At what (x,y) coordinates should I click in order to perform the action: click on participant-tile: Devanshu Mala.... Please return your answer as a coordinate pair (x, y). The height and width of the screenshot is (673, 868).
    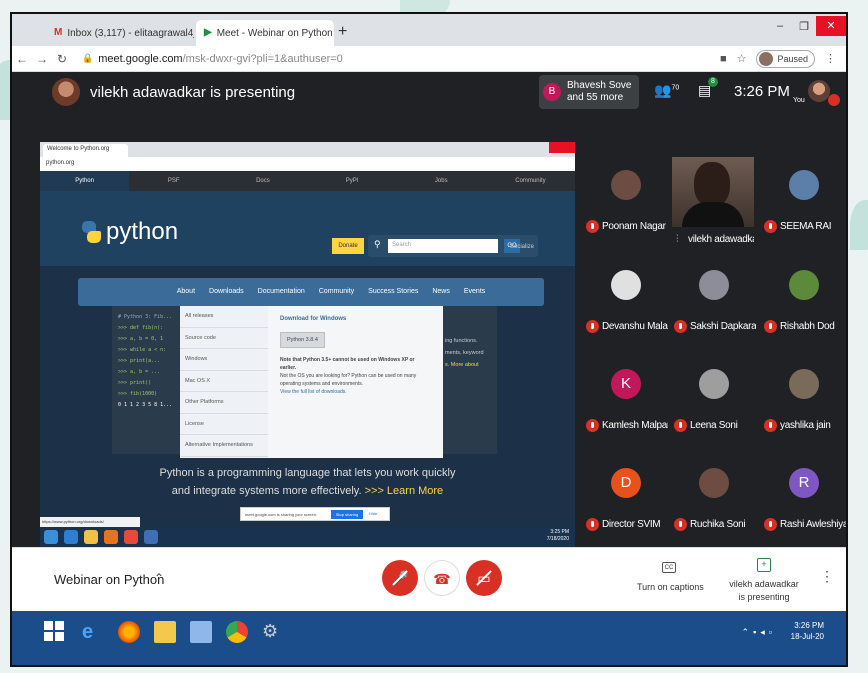
    Looking at the image, I should click on (626, 293).